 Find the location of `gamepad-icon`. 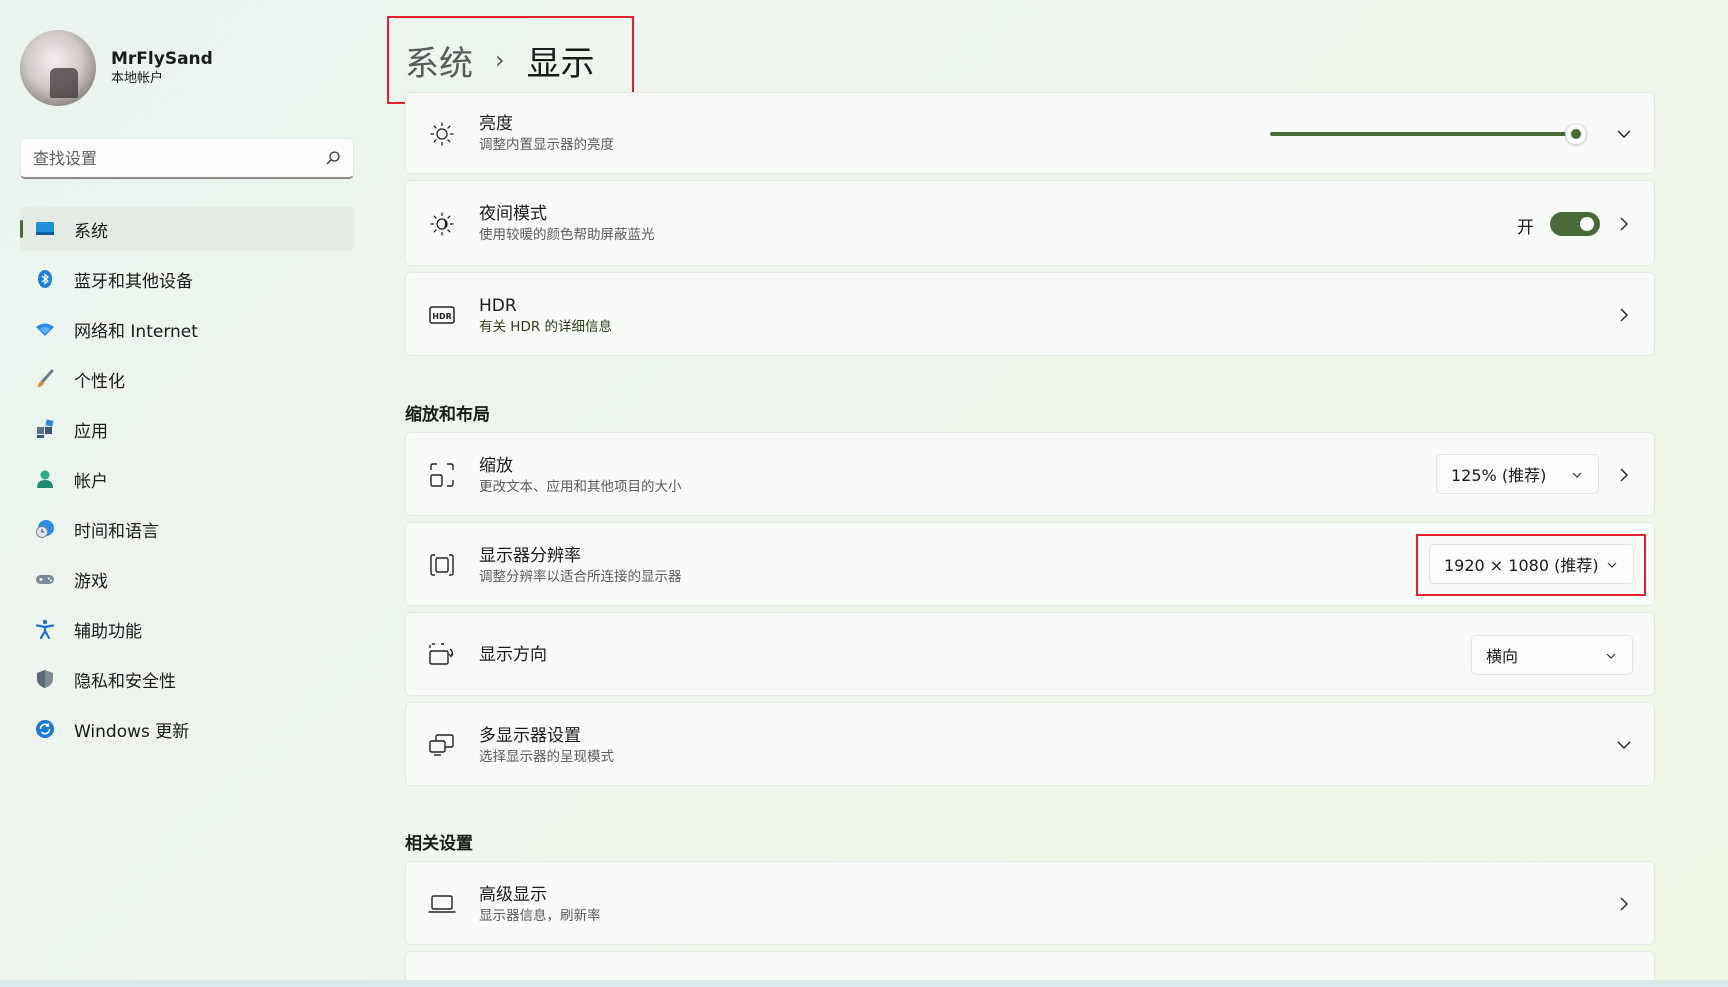

gamepad-icon is located at coordinates (45, 579).